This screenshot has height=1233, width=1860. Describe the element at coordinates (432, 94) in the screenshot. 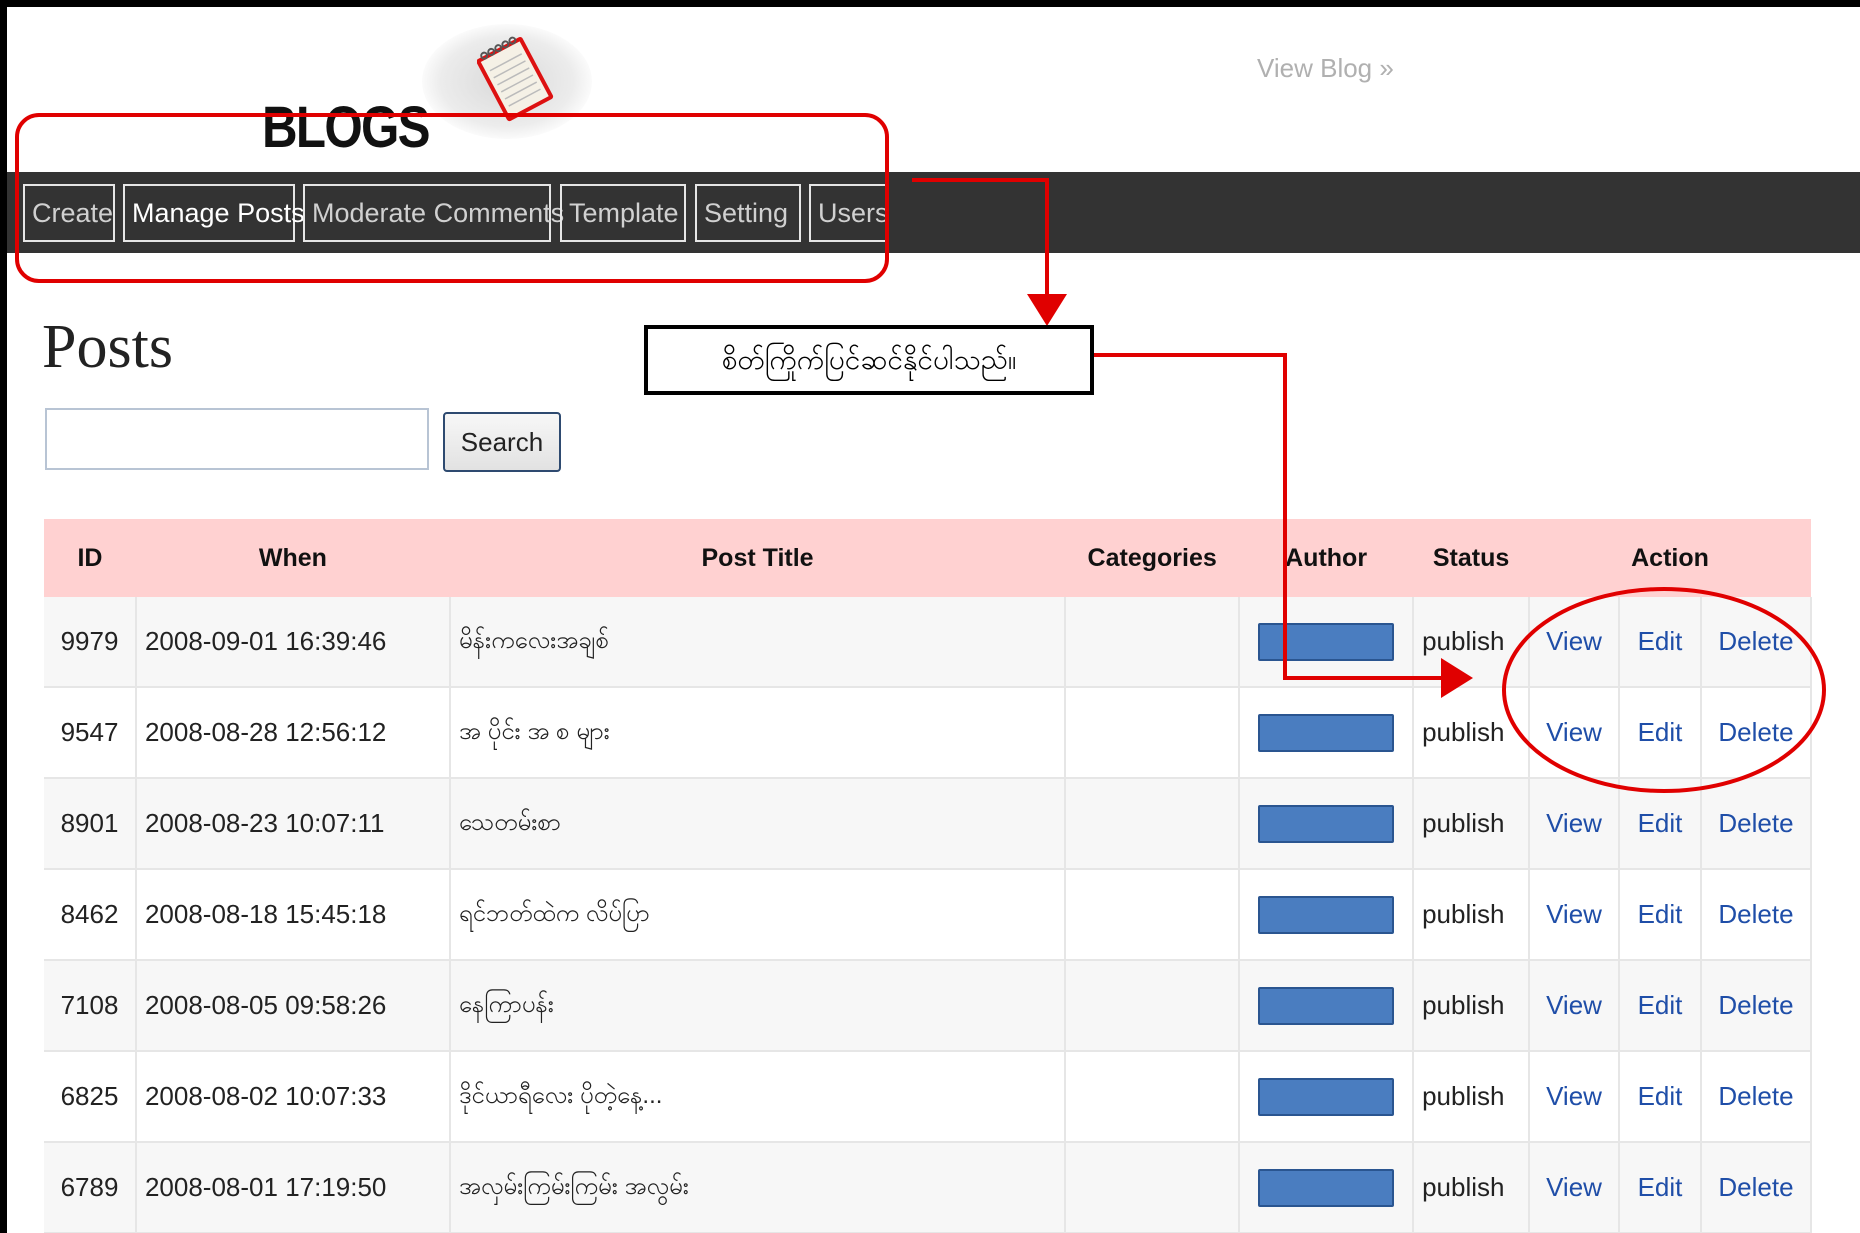

I see `blogs-logo: BLOGS` at that location.